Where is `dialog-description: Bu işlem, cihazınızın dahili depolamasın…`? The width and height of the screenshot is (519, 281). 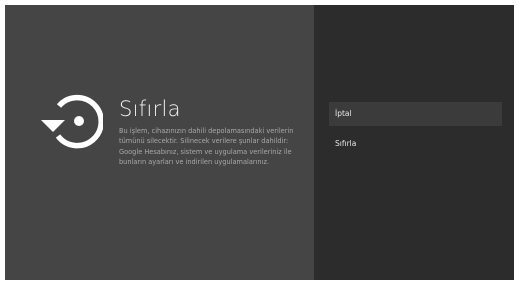
dialog-description: Bu işlem, cihazınızın dahili depolamasın… is located at coordinates (206, 147).